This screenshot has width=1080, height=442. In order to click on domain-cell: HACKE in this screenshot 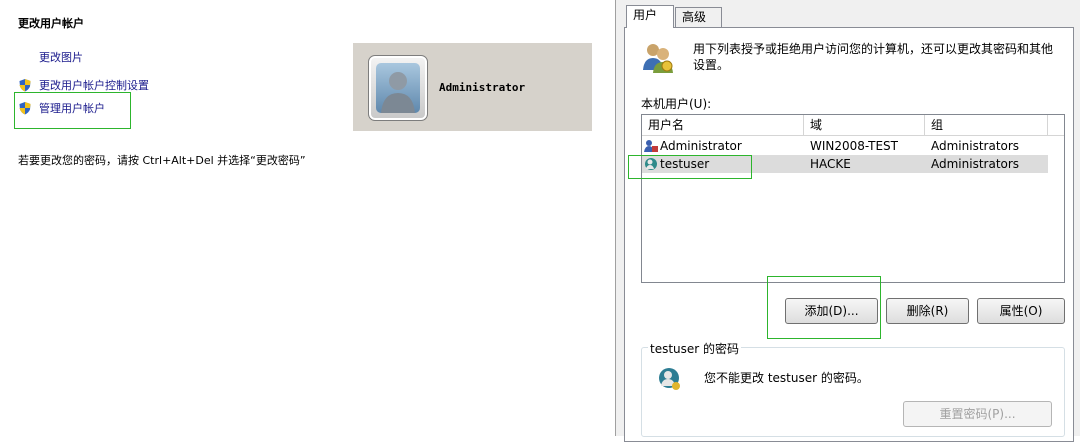, I will do `click(830, 164)`.